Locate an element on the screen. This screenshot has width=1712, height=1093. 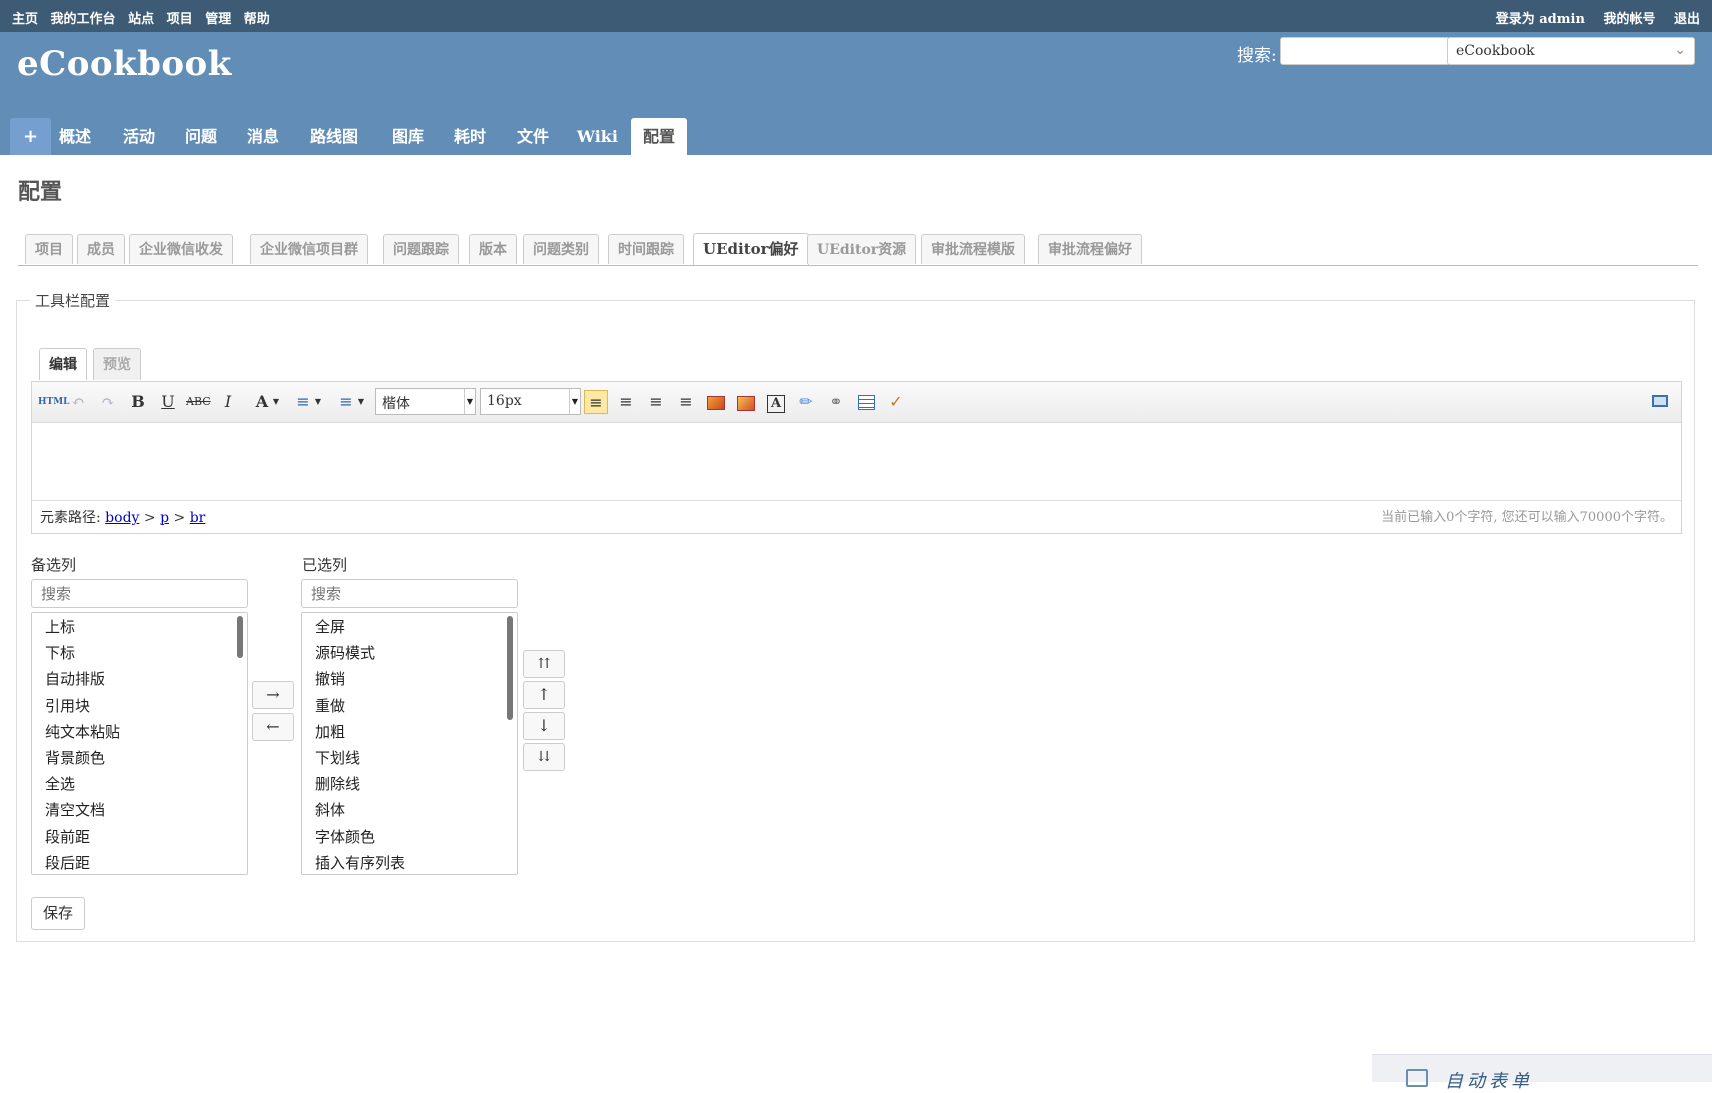
list-item: 重做 is located at coordinates (409, 706).